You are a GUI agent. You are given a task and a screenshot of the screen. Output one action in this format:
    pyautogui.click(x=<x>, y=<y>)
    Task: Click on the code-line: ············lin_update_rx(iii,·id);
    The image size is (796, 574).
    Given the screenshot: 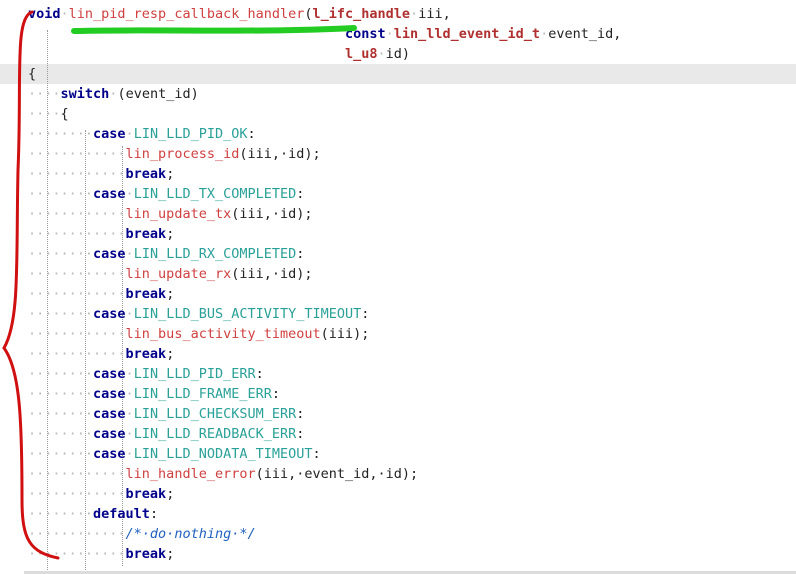 What is the action you would take?
    pyautogui.click(x=170, y=274)
    